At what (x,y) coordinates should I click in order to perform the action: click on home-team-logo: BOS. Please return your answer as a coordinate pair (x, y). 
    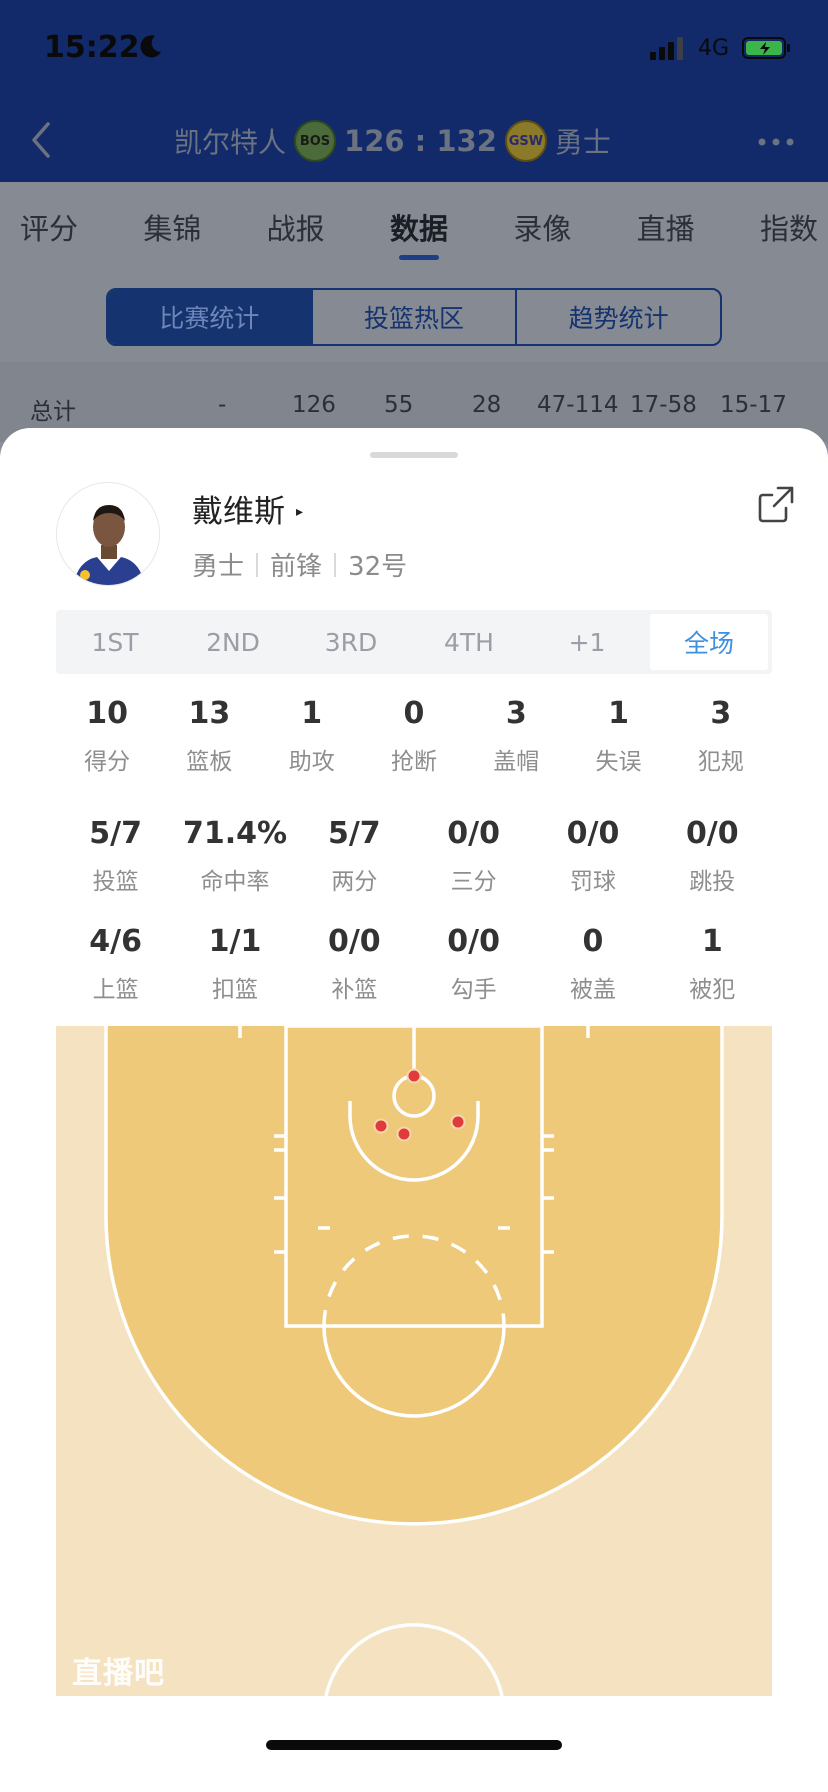
    Looking at the image, I should click on (315, 141).